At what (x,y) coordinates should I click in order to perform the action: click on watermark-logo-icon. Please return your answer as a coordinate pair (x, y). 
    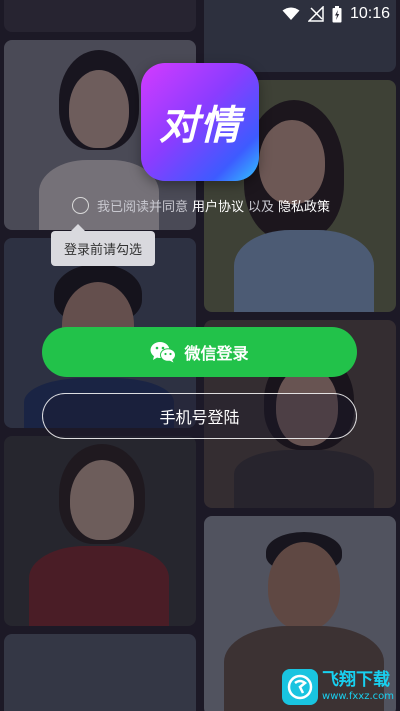
    Looking at the image, I should click on (300, 687).